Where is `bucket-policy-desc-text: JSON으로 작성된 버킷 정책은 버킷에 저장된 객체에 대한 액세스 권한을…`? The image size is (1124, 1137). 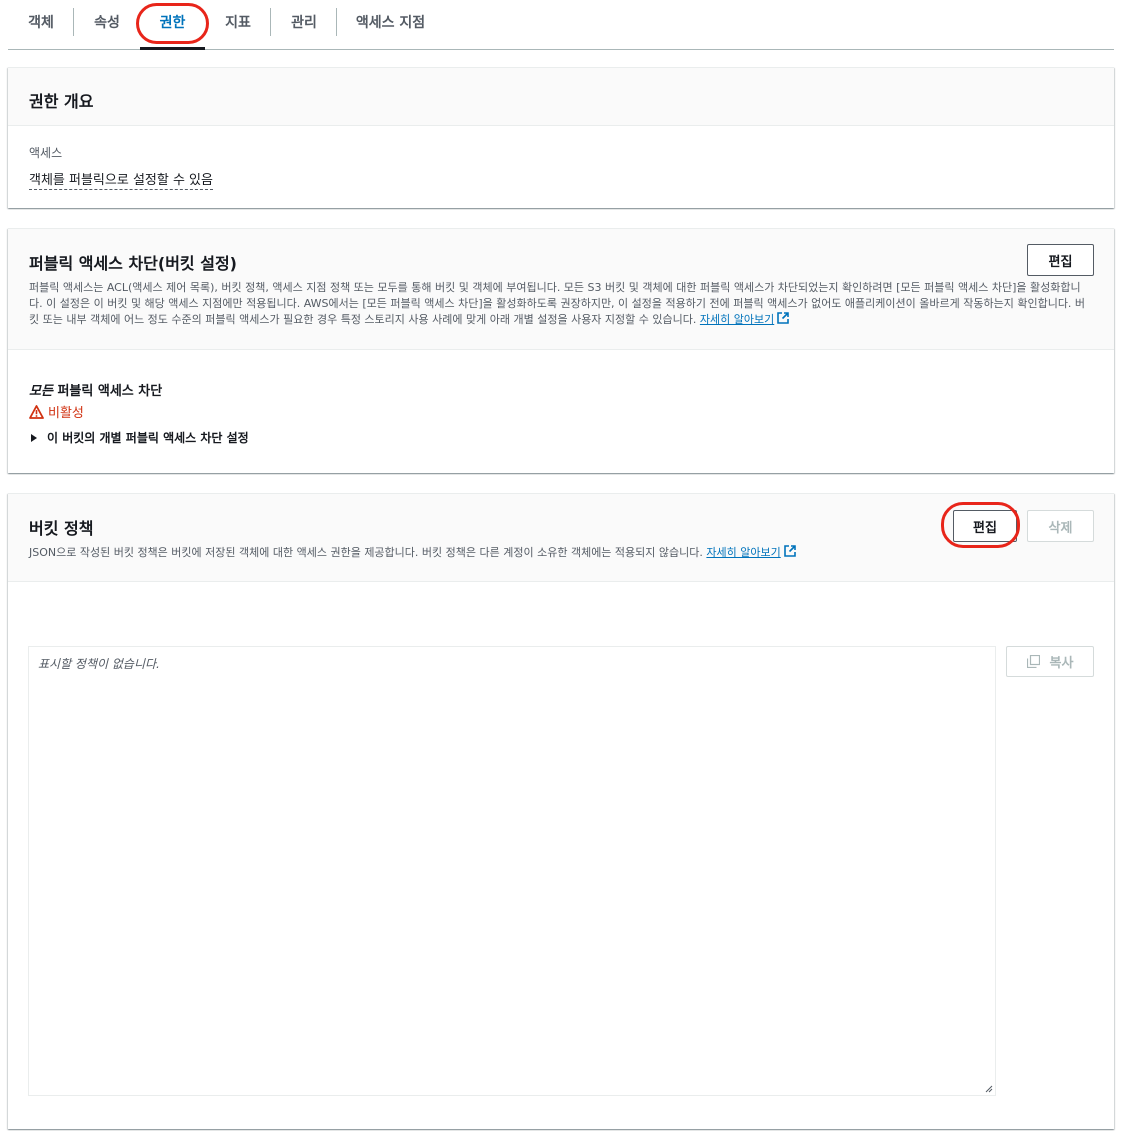
bucket-policy-desc-text: JSON으로 작성된 버킷 정책은 버킷에 저장된 객체에 대한 액세스 권한을… is located at coordinates (366, 552).